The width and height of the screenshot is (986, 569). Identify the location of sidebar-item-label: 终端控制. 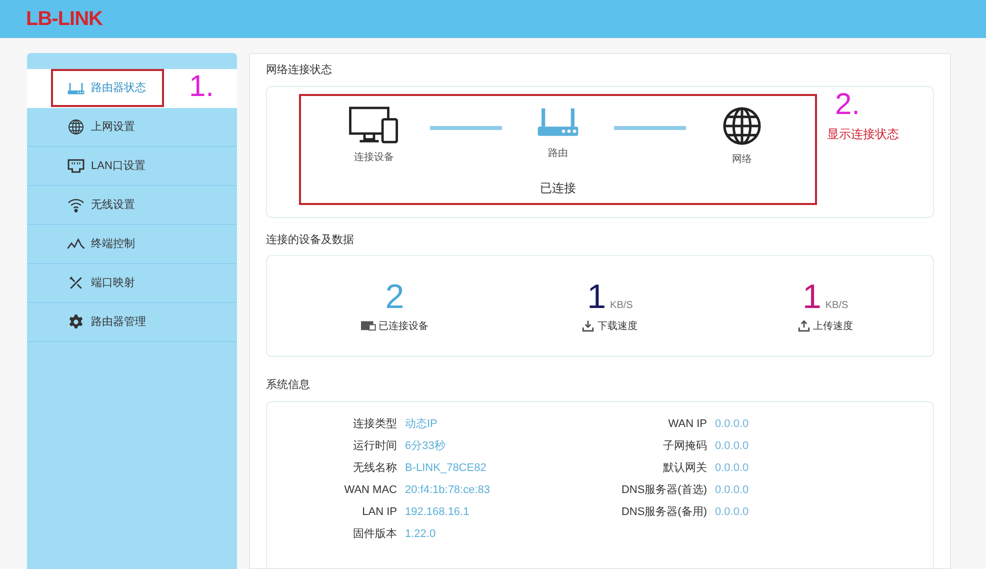
(113, 244).